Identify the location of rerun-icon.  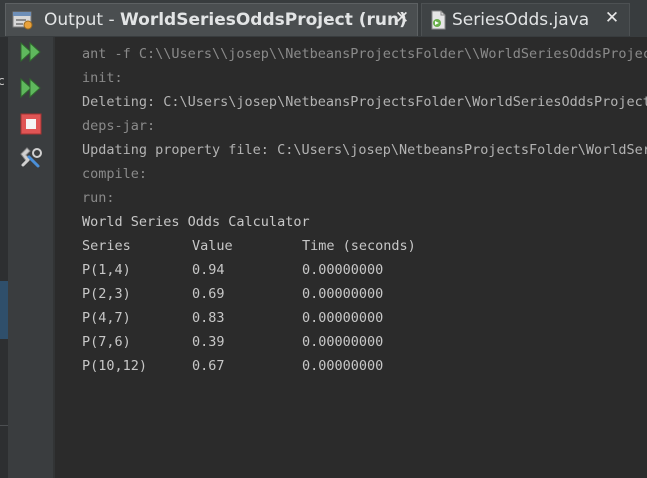
(31, 54).